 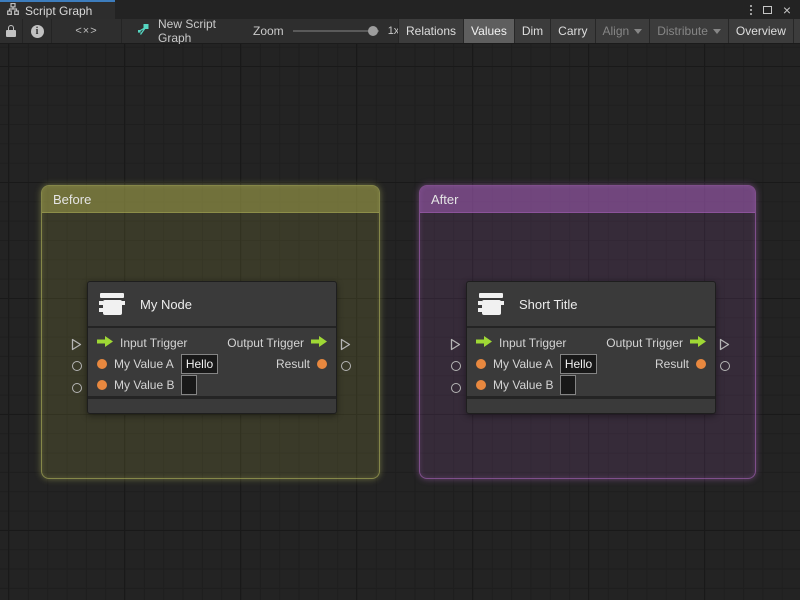 What do you see at coordinates (488, 31) in the screenshot?
I see `values-button: Values` at bounding box center [488, 31].